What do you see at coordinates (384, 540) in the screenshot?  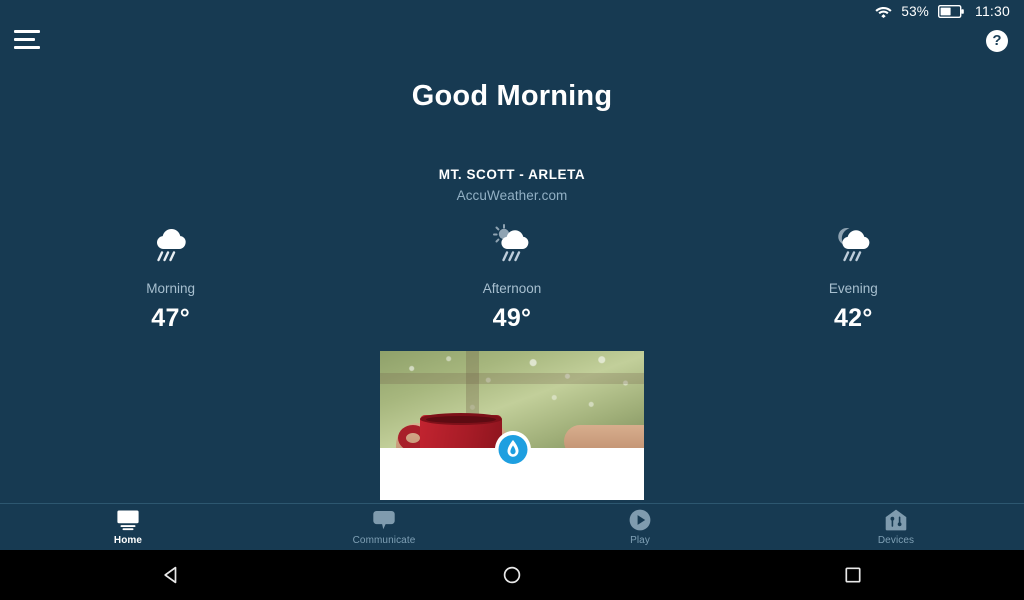 I see `nav-label-communicate: Communicate` at bounding box center [384, 540].